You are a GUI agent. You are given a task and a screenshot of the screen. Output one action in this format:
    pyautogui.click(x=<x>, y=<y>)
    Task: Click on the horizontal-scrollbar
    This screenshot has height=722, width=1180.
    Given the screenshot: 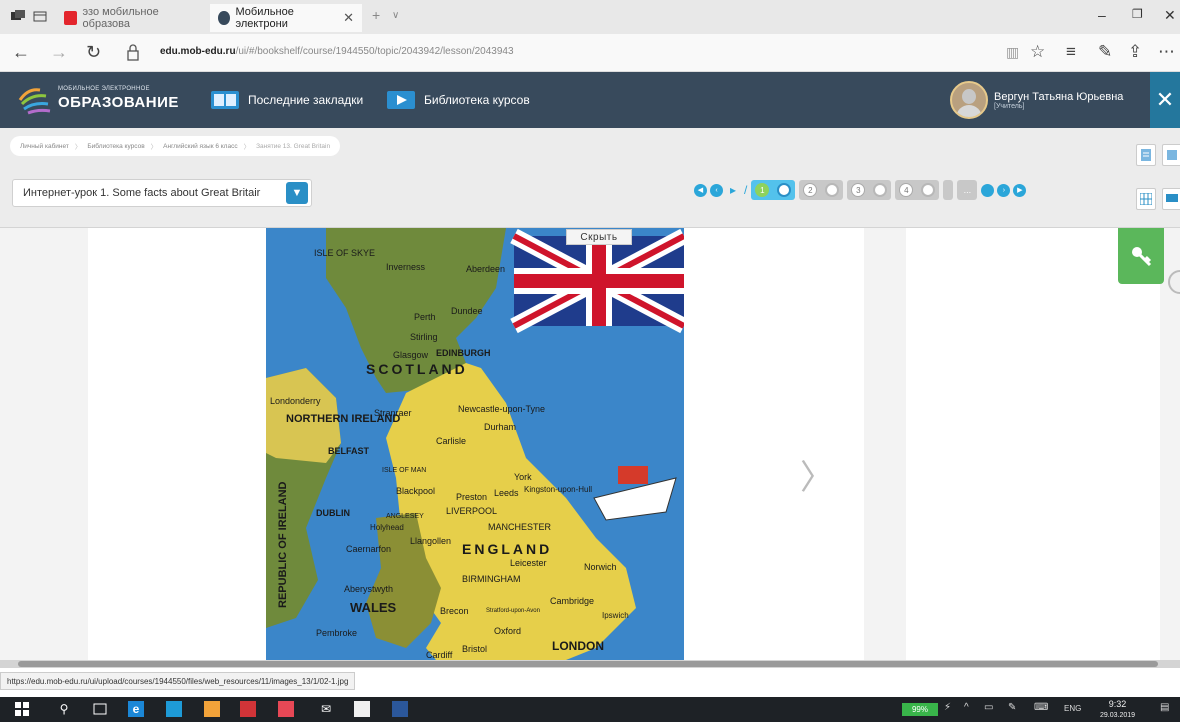 What is the action you would take?
    pyautogui.click(x=590, y=664)
    